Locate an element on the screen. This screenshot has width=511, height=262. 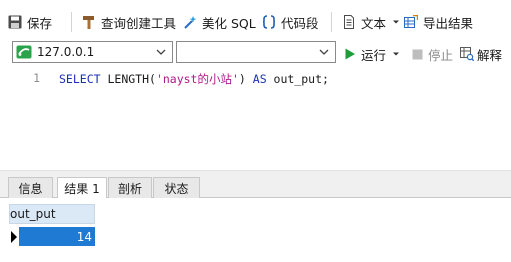
beautify-sql-button: 美化 SQL is located at coordinates (219, 22).